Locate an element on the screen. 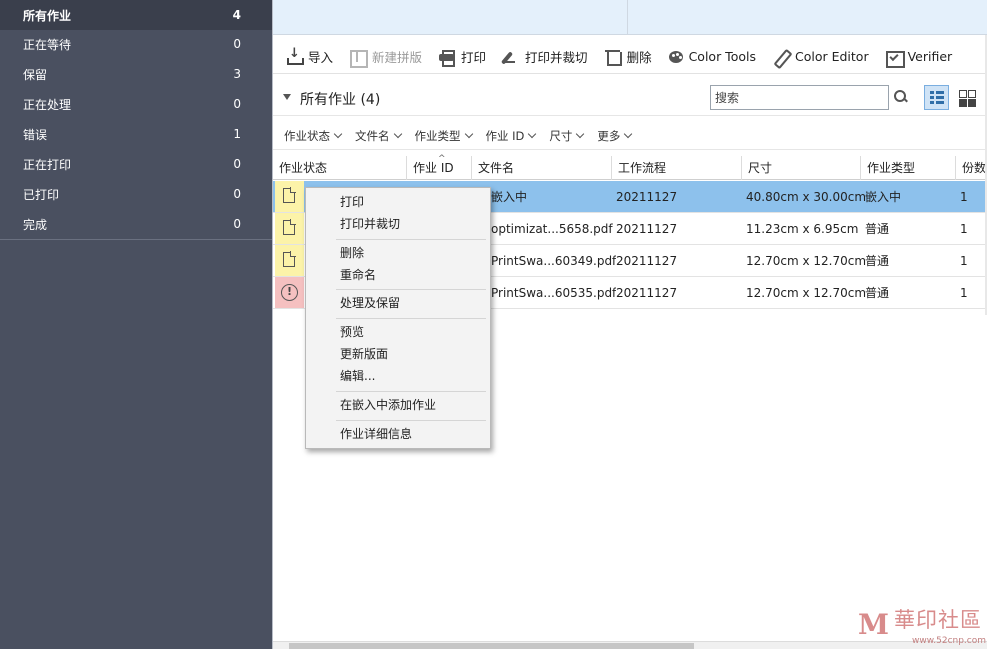 The height and width of the screenshot is (649, 987). sidebar-item-all-jobs: 所有作业 4 is located at coordinates (136, 15).